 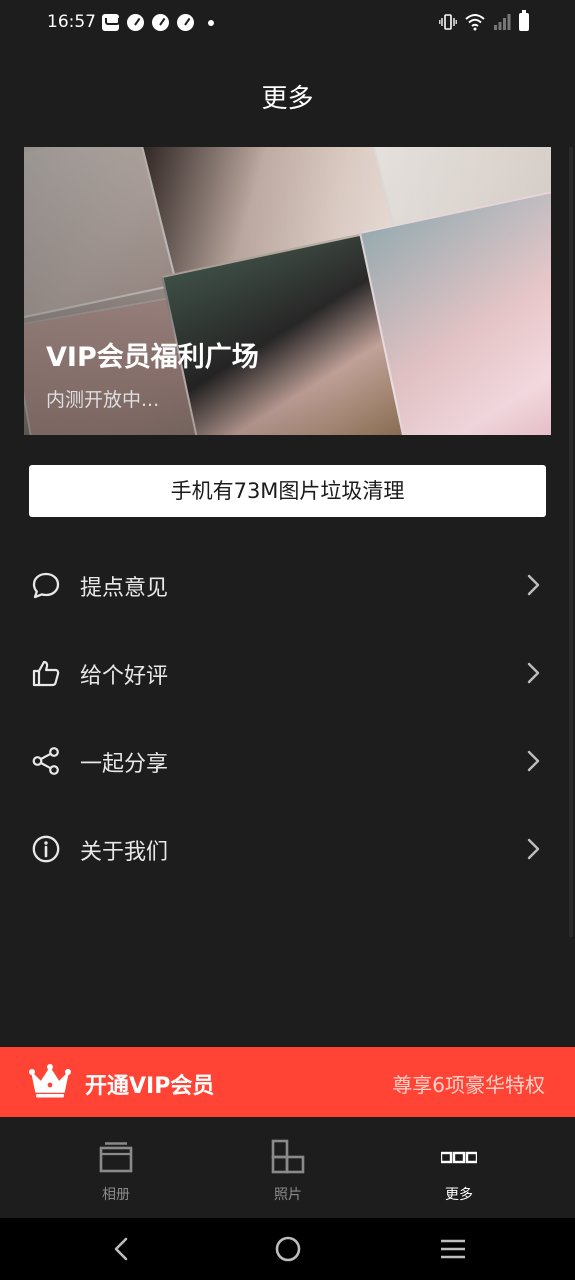 What do you see at coordinates (287, 849) in the screenshot?
I see `menu-item-about: 关于我们` at bounding box center [287, 849].